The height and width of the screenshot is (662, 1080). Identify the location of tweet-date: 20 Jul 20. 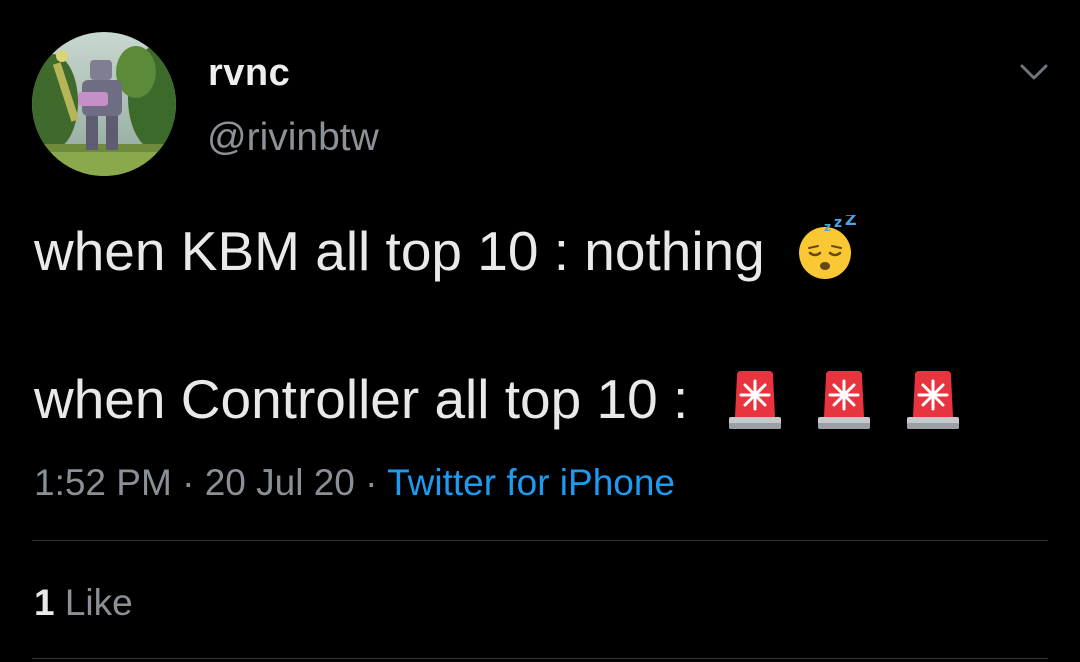
(280, 482).